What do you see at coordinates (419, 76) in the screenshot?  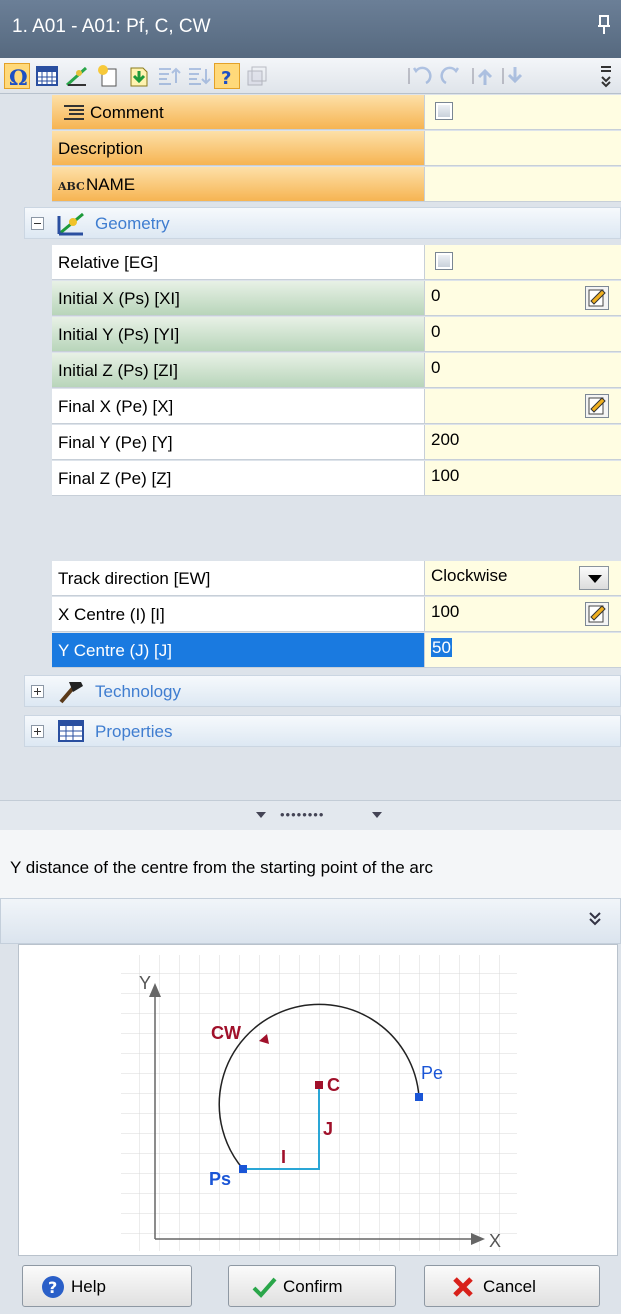 I see `undo-icon` at bounding box center [419, 76].